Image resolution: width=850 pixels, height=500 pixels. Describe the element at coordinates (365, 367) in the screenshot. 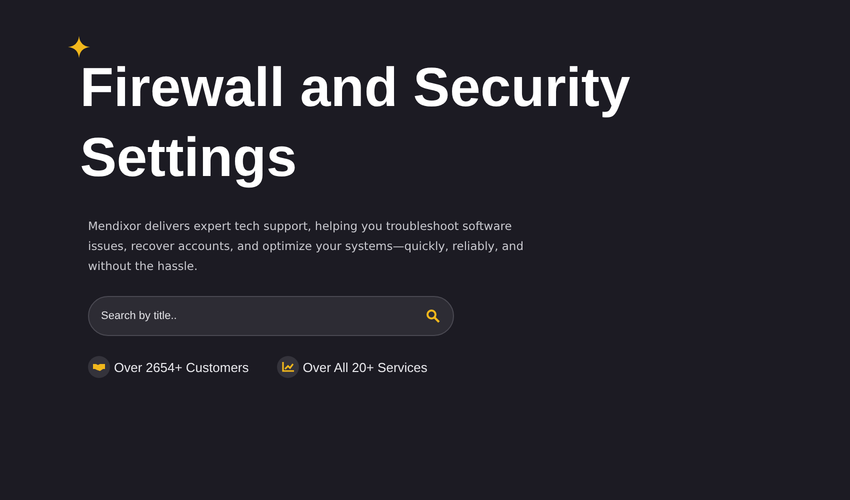

I see `stat-label: Over All 20+ Services` at that location.